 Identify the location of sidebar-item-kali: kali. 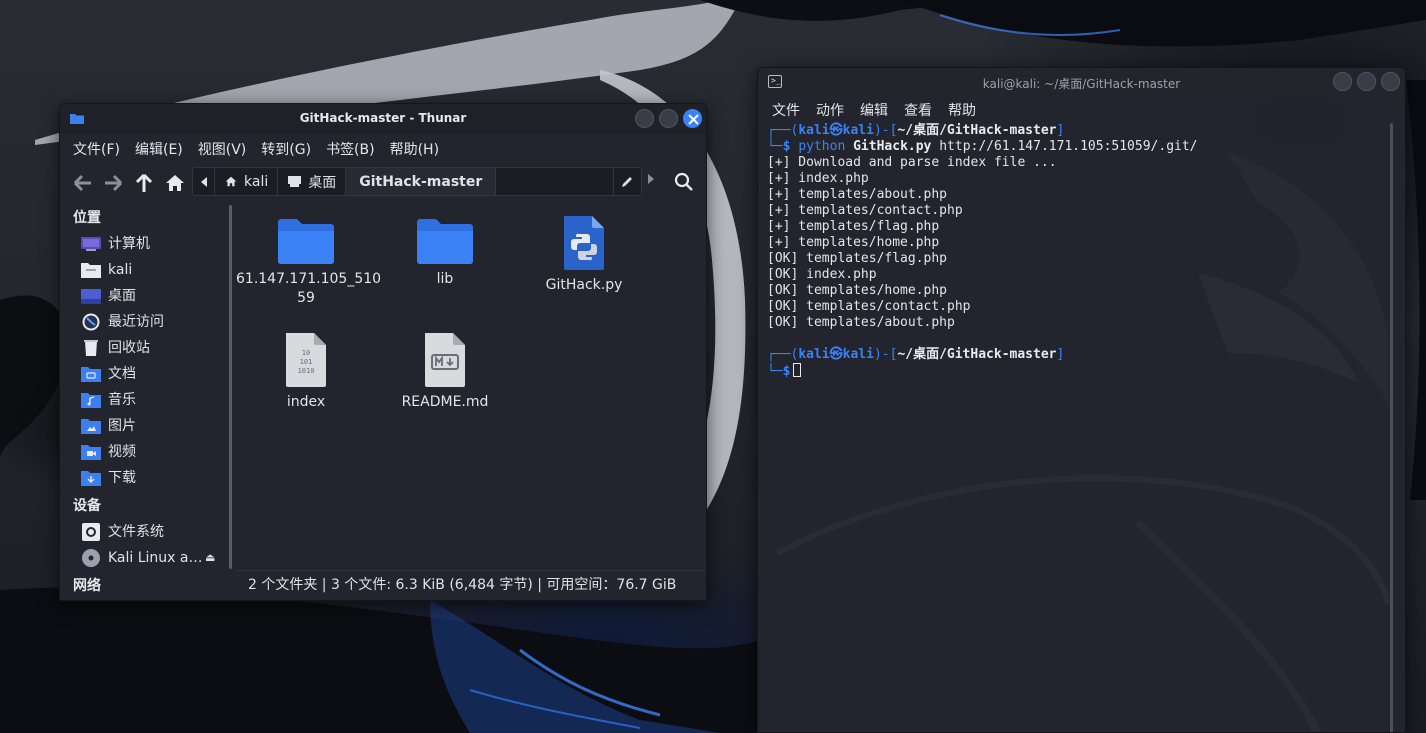
(146, 270).